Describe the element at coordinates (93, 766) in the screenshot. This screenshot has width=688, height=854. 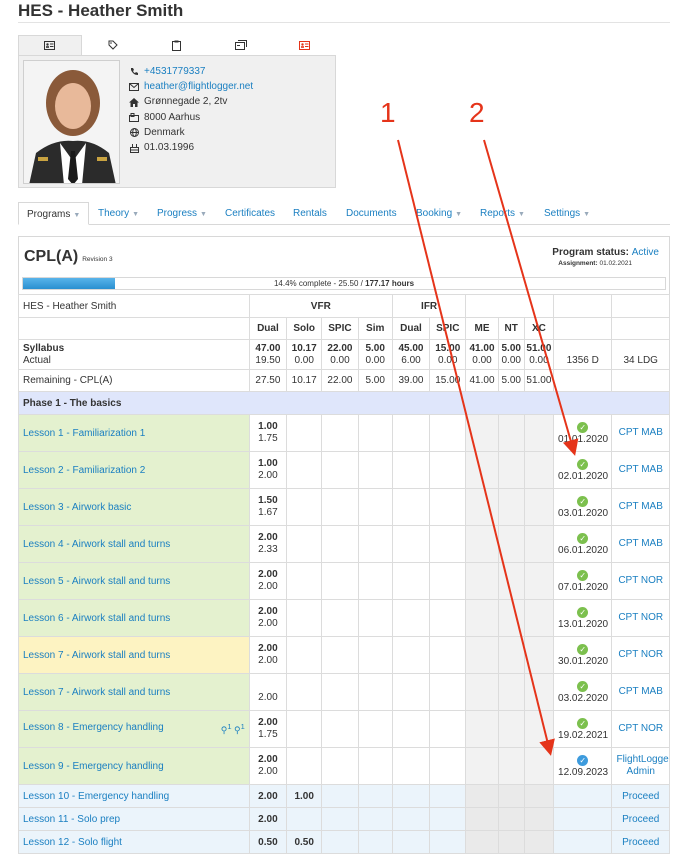
I see `lesson-link: Lesson 9 - Emergency handling` at that location.